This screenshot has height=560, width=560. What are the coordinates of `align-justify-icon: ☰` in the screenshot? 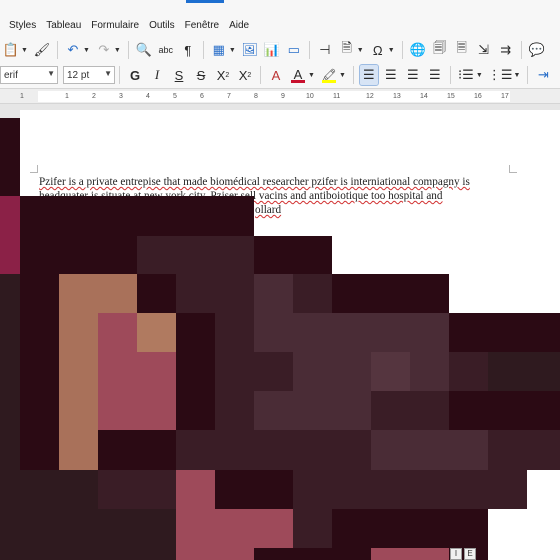 It's located at (435, 75).